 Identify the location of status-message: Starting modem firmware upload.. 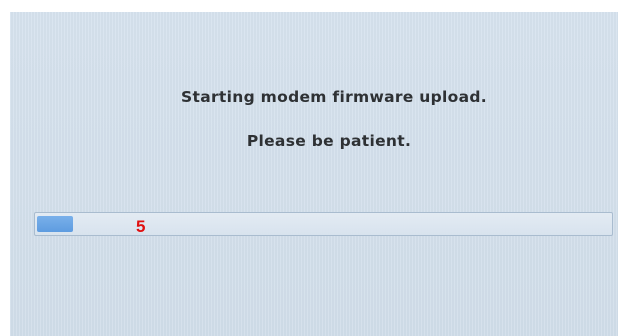
(334, 97).